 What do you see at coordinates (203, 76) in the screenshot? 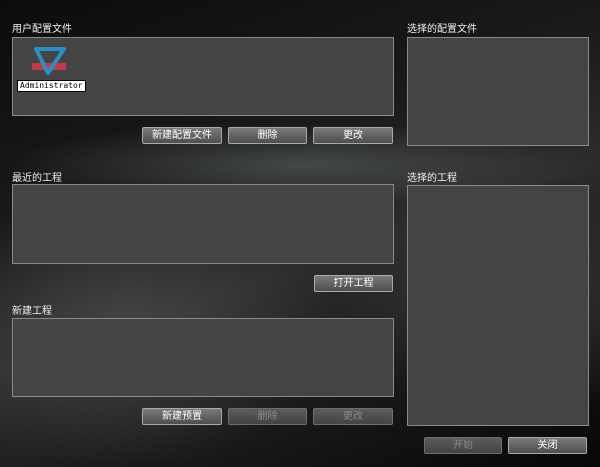
I see `user-profiles-list: Administrator` at bounding box center [203, 76].